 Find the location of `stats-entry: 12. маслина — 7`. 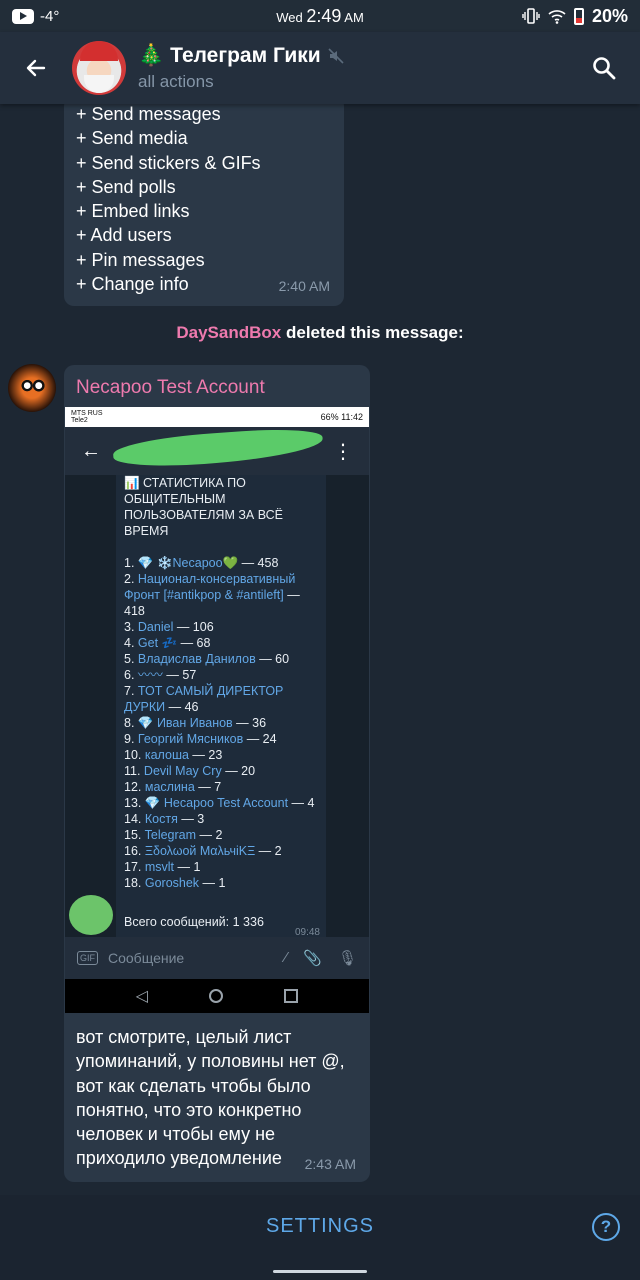

stats-entry: 12. маслина — 7 is located at coordinates (221, 787).